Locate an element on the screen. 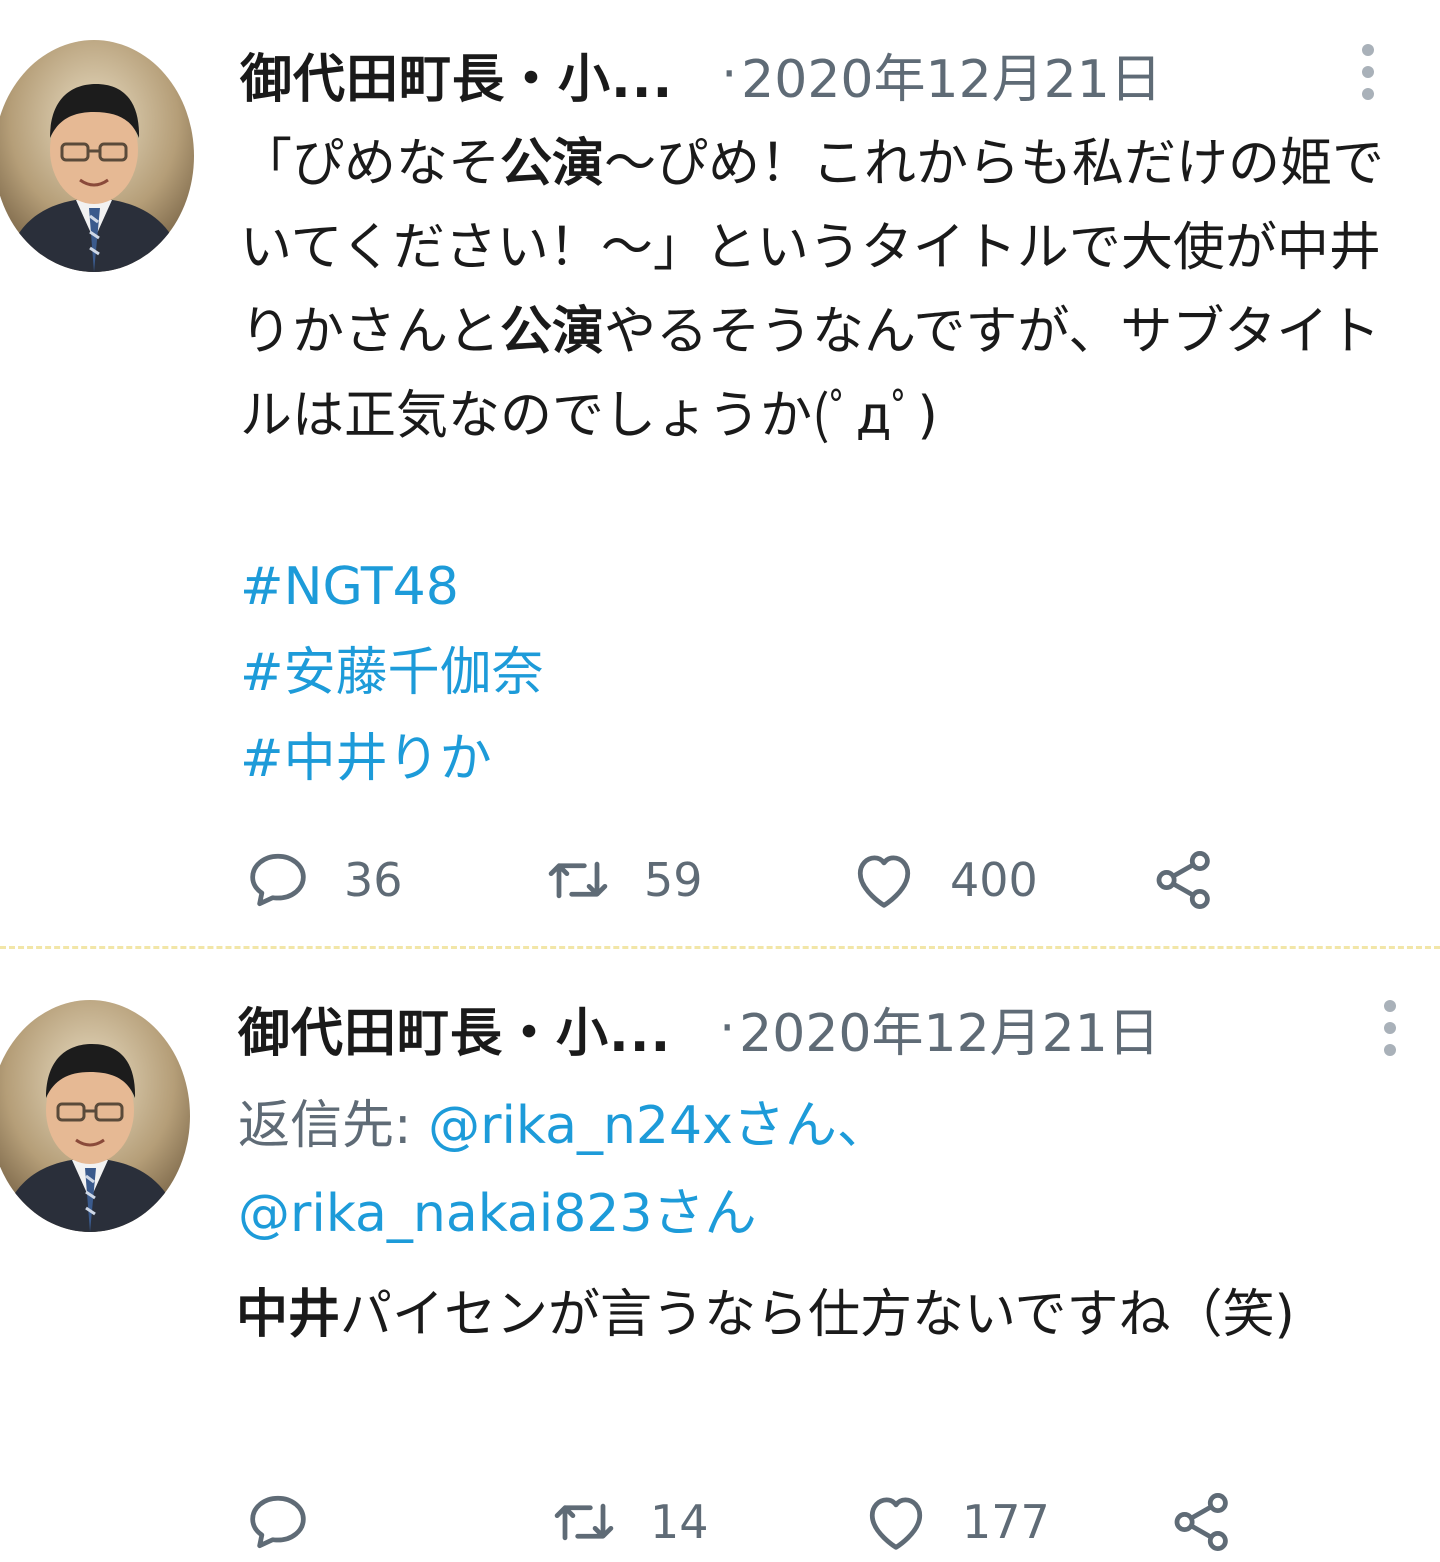  reply-count: 36 is located at coordinates (373, 880).